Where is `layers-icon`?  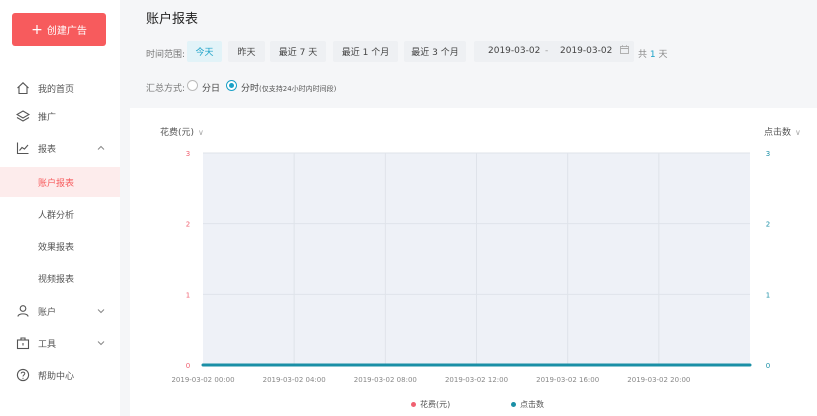 layers-icon is located at coordinates (23, 116).